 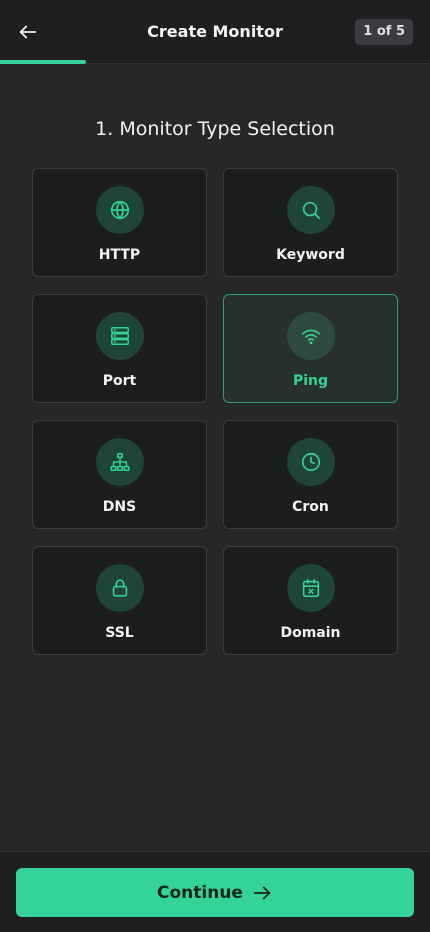 What do you see at coordinates (215, 129) in the screenshot?
I see `section-title: 1. Monitor Type Selection` at bounding box center [215, 129].